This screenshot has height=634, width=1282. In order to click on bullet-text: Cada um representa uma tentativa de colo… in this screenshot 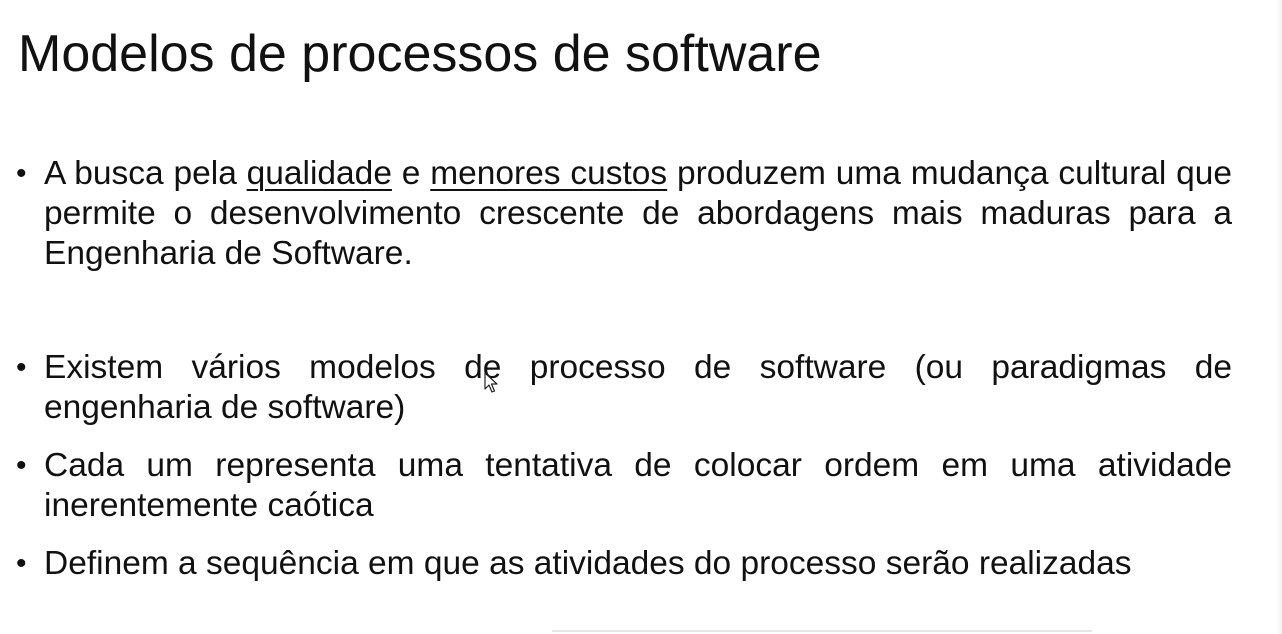, I will do `click(638, 485)`.